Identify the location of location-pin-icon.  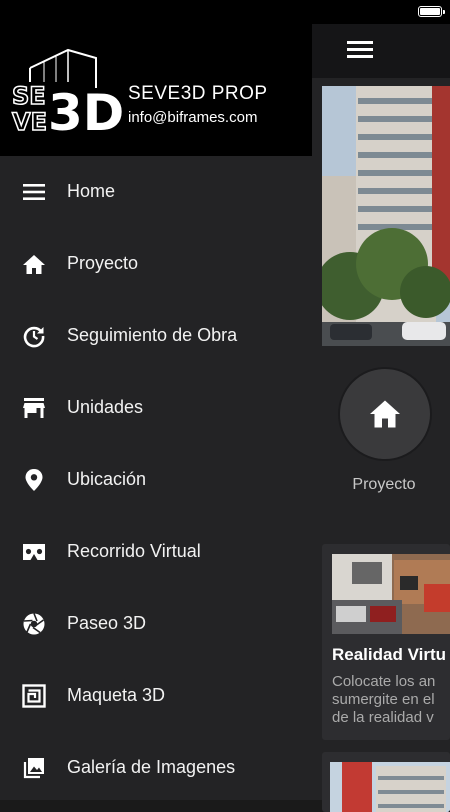
(34, 480).